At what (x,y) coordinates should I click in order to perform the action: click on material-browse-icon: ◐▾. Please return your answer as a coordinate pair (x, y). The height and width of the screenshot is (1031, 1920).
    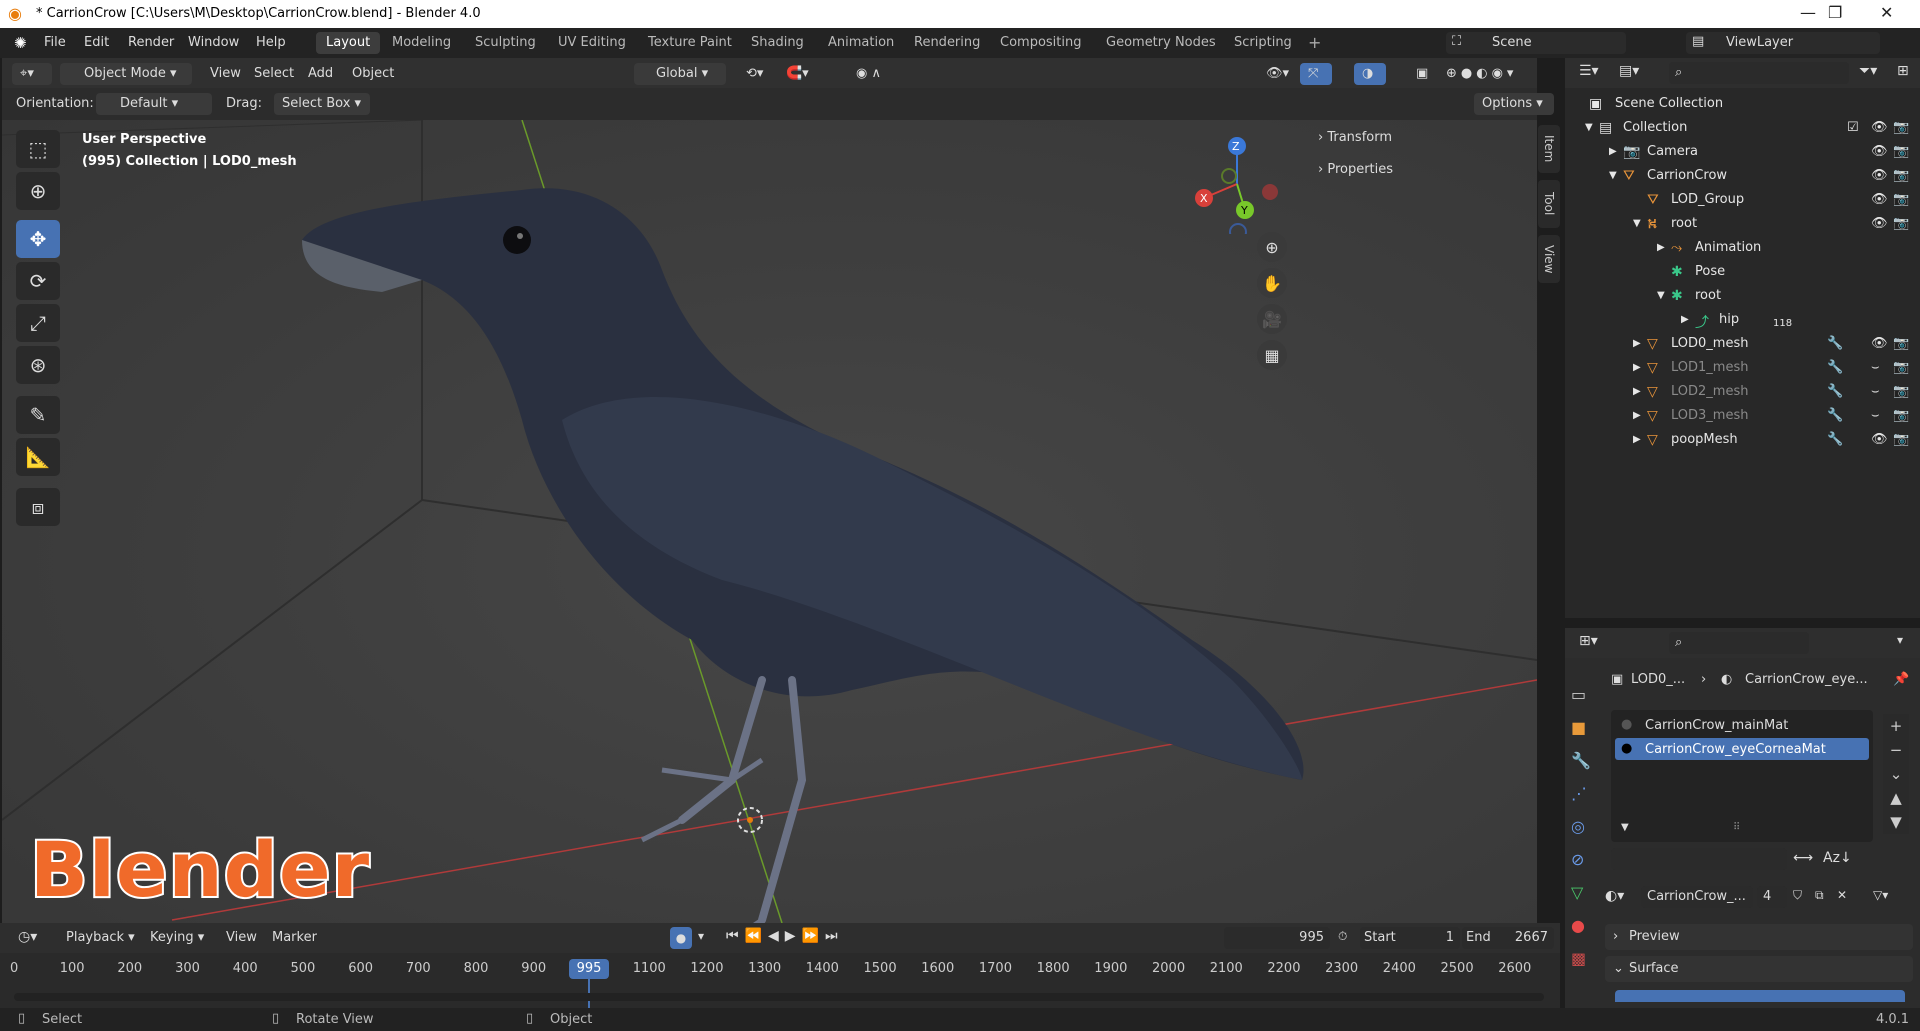
    Looking at the image, I should click on (1614, 896).